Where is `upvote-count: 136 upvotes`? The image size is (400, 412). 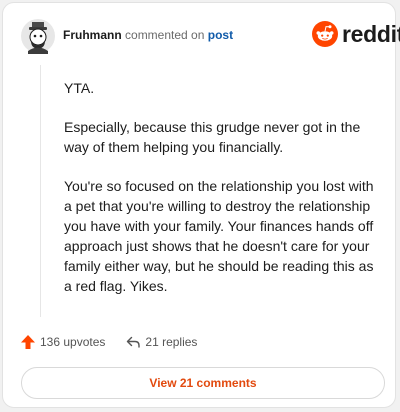
upvote-count: 136 upvotes is located at coordinates (73, 342).